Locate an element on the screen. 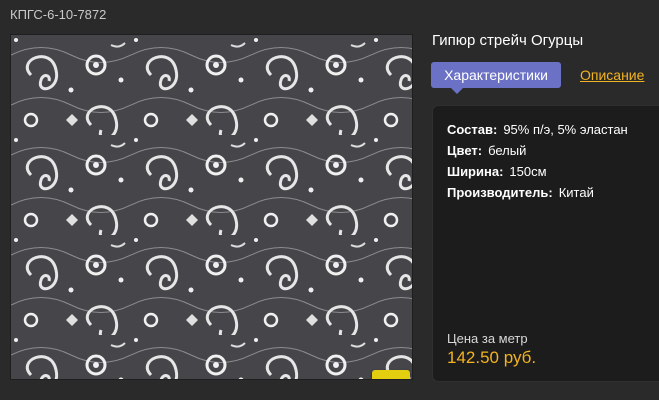 Image resolution: width=659 pixels, height=400 pixels. product-sku: КПГС-6-10-7872 is located at coordinates (58, 14).